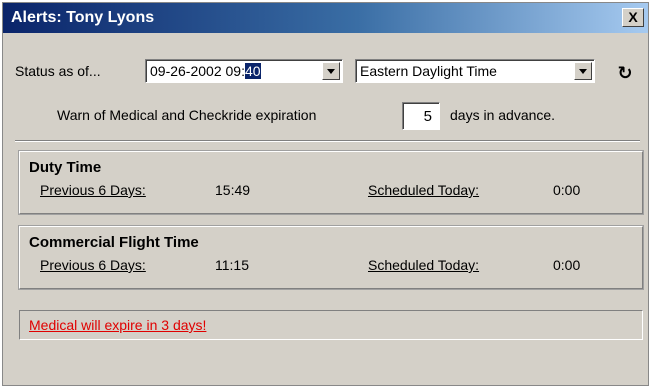 The image size is (653, 390). I want to click on datetime-value: 09-26-2002 09:40, so click(205, 71).